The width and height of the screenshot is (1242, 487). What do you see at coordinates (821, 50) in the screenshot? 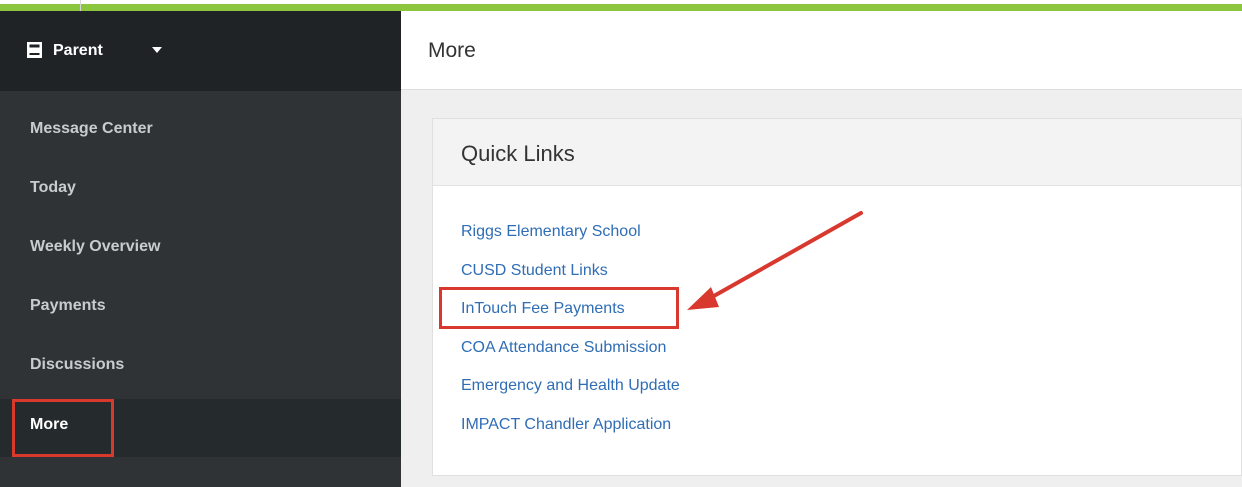
I see `page-header: More` at bounding box center [821, 50].